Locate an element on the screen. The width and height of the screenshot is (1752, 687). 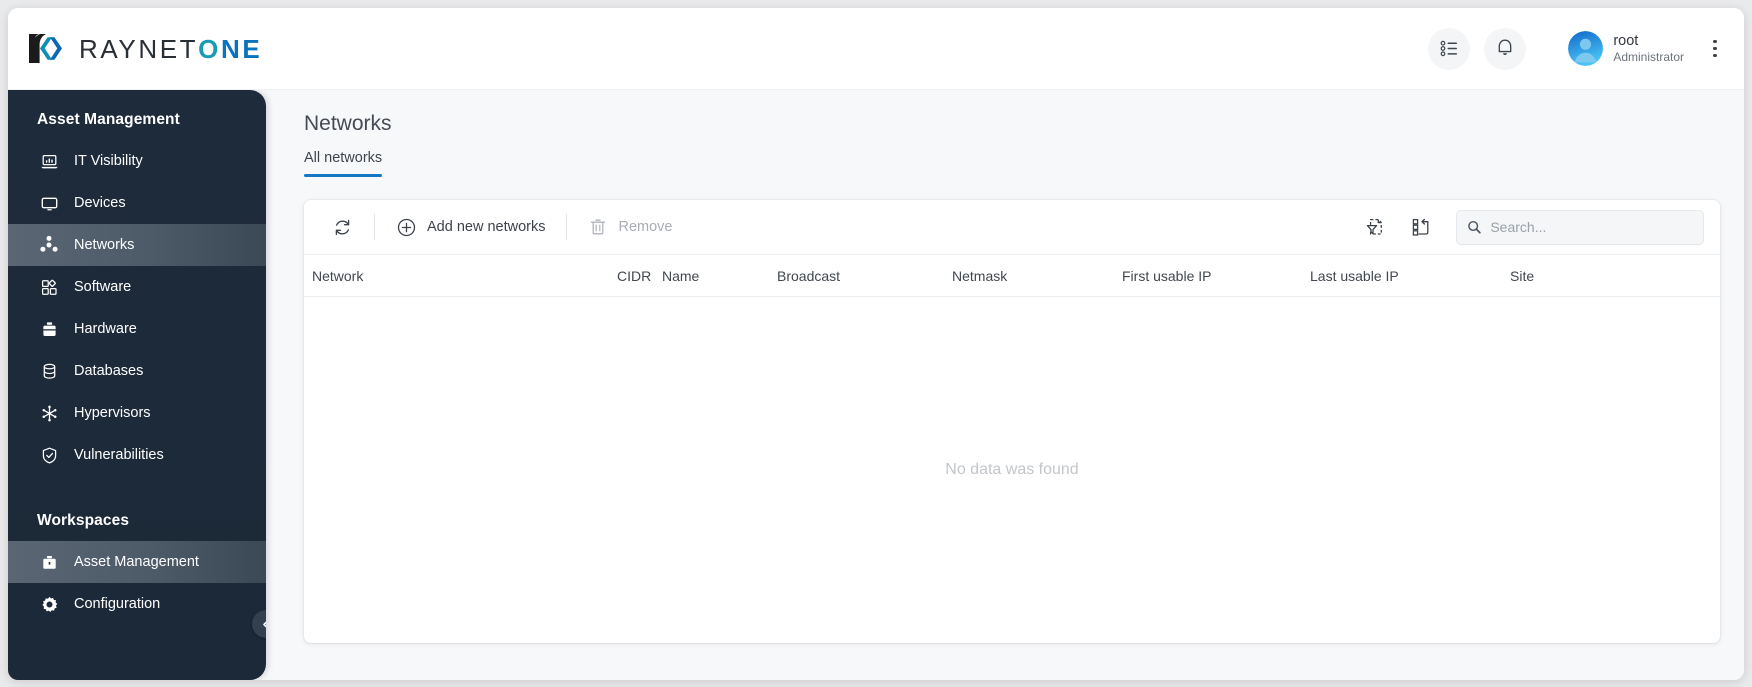
filter-button is located at coordinates (1375, 227).